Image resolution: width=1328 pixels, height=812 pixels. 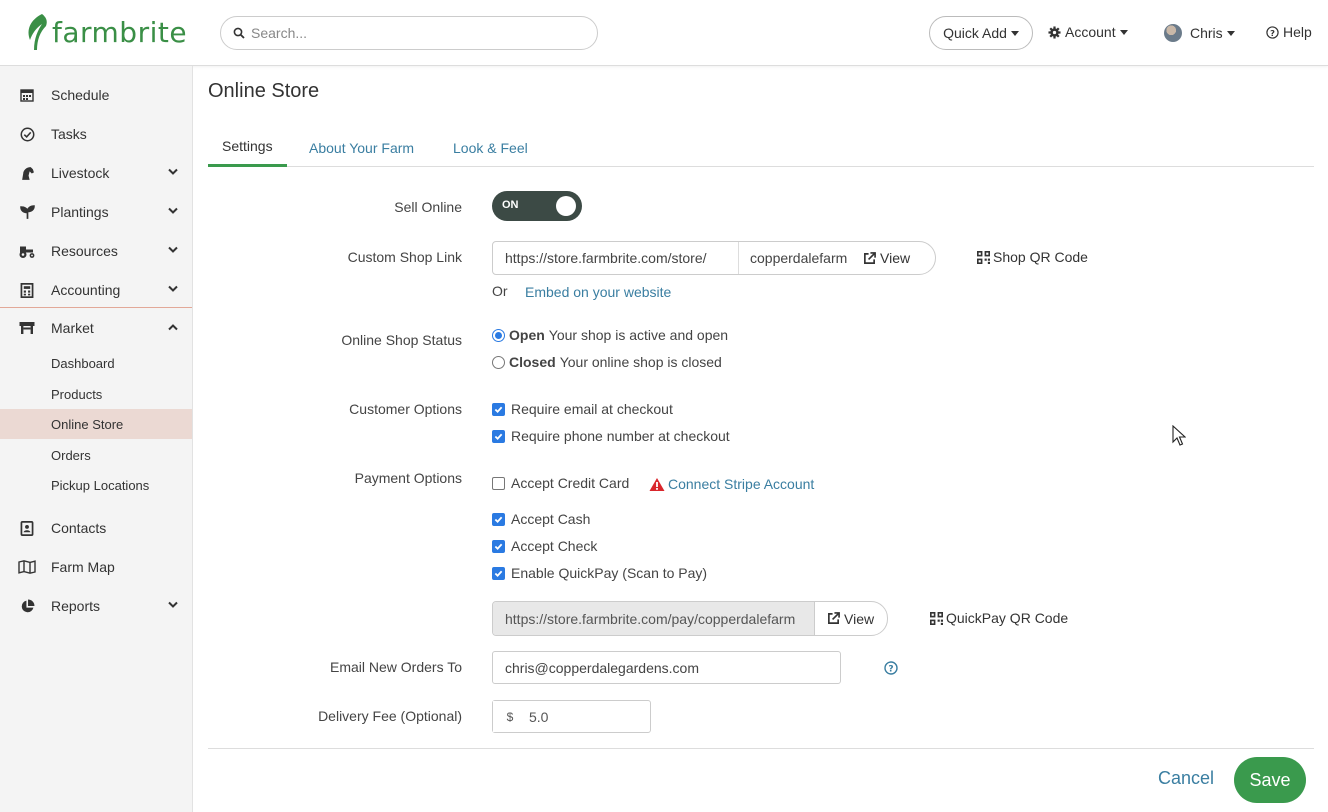 What do you see at coordinates (761, 748) in the screenshot?
I see `footer-divider` at bounding box center [761, 748].